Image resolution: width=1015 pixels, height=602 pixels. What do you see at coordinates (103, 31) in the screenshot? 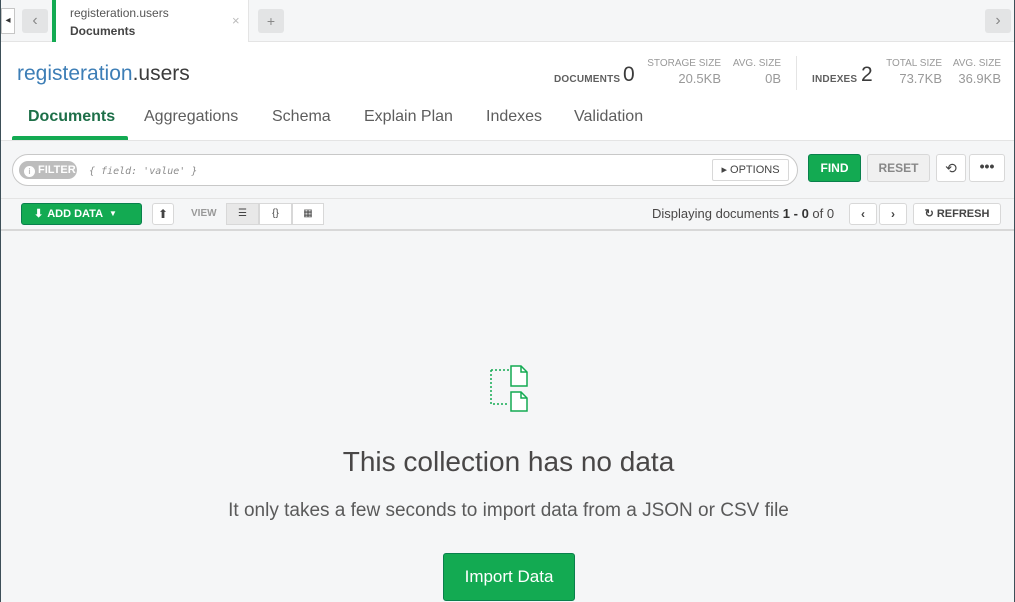
I see `tab-subtitle: Documents` at bounding box center [103, 31].